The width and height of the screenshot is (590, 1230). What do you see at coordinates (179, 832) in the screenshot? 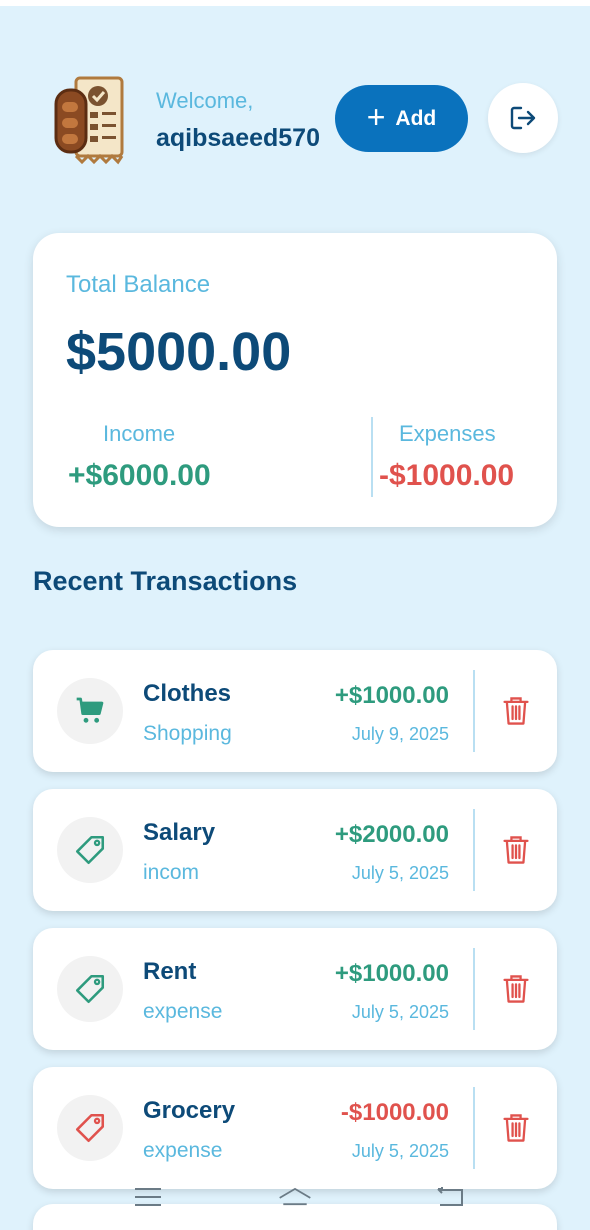
I see `transaction-title: Salary` at bounding box center [179, 832].